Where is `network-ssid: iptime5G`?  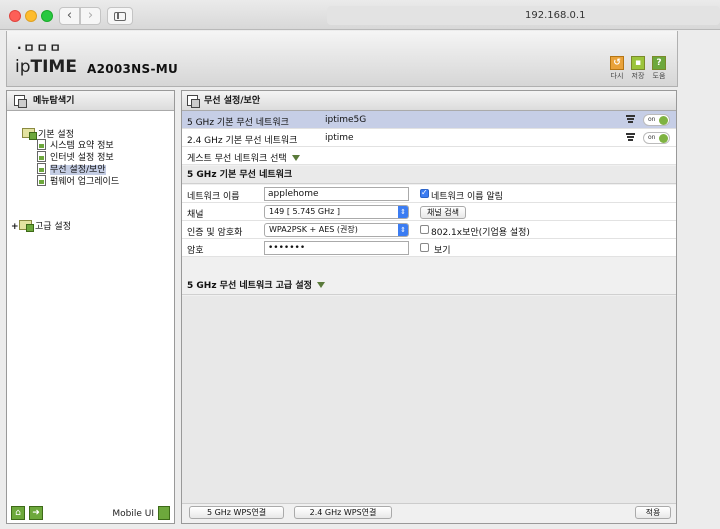
network-ssid: iptime5G is located at coordinates (346, 120).